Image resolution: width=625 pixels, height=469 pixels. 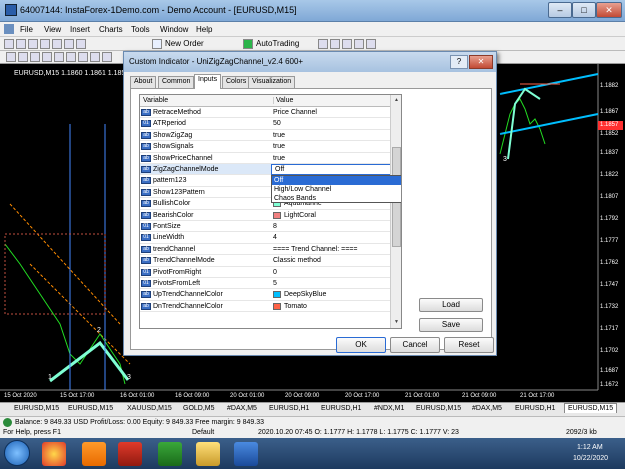 I want to click on tab-common: Common, so click(x=176, y=82).